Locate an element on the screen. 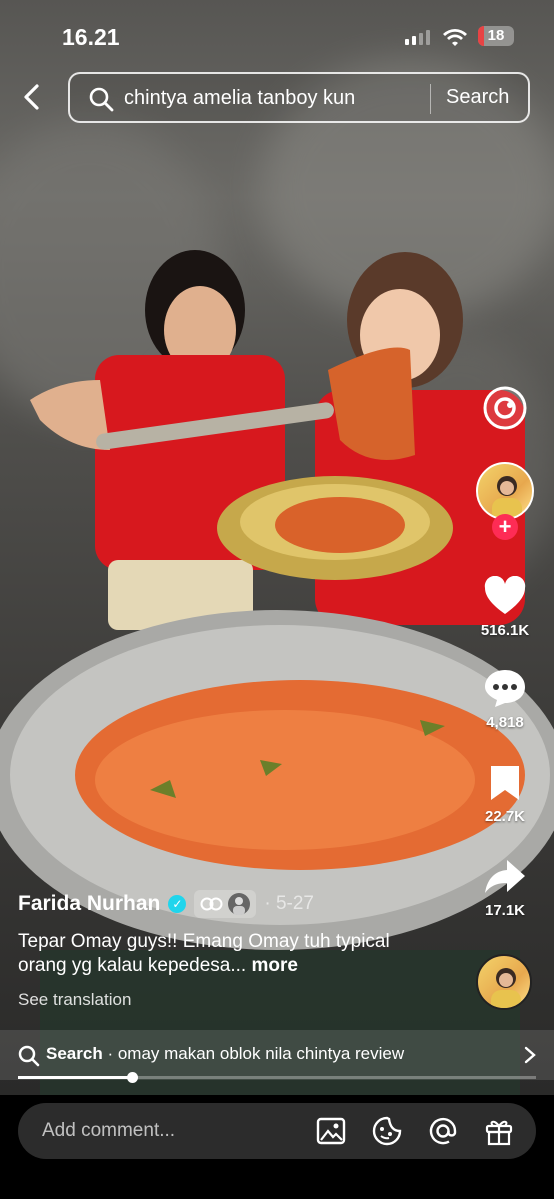 The width and height of the screenshot is (554, 1199). sticker-icon is located at coordinates (505, 408).